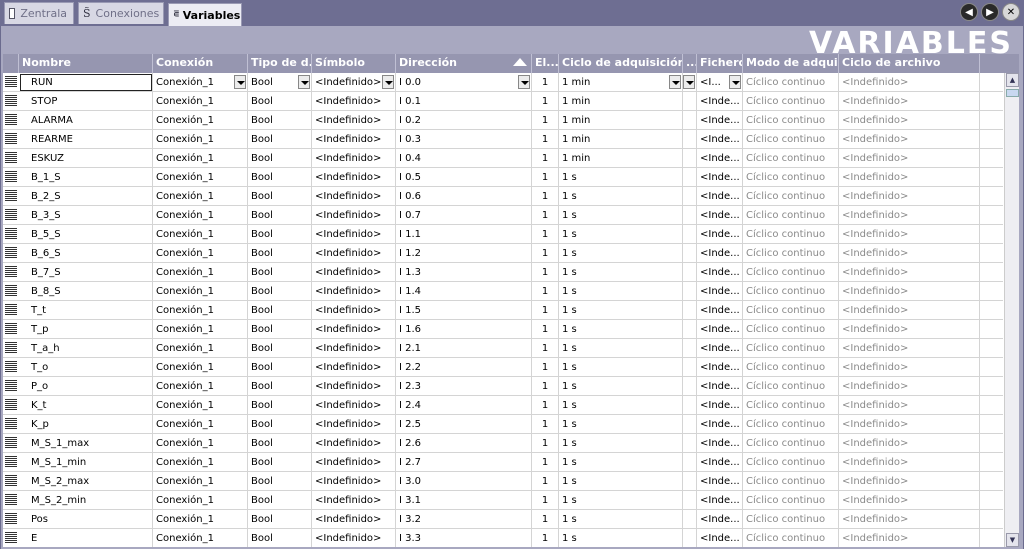 The height and width of the screenshot is (549, 1024). I want to click on cell-direccion: I 0.1, so click(464, 101).